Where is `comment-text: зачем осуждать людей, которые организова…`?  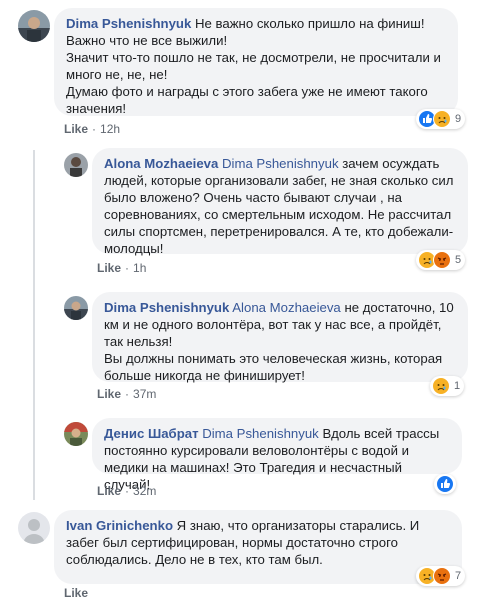 comment-text: зачем осуждать людей, которые организова… is located at coordinates (281, 206).